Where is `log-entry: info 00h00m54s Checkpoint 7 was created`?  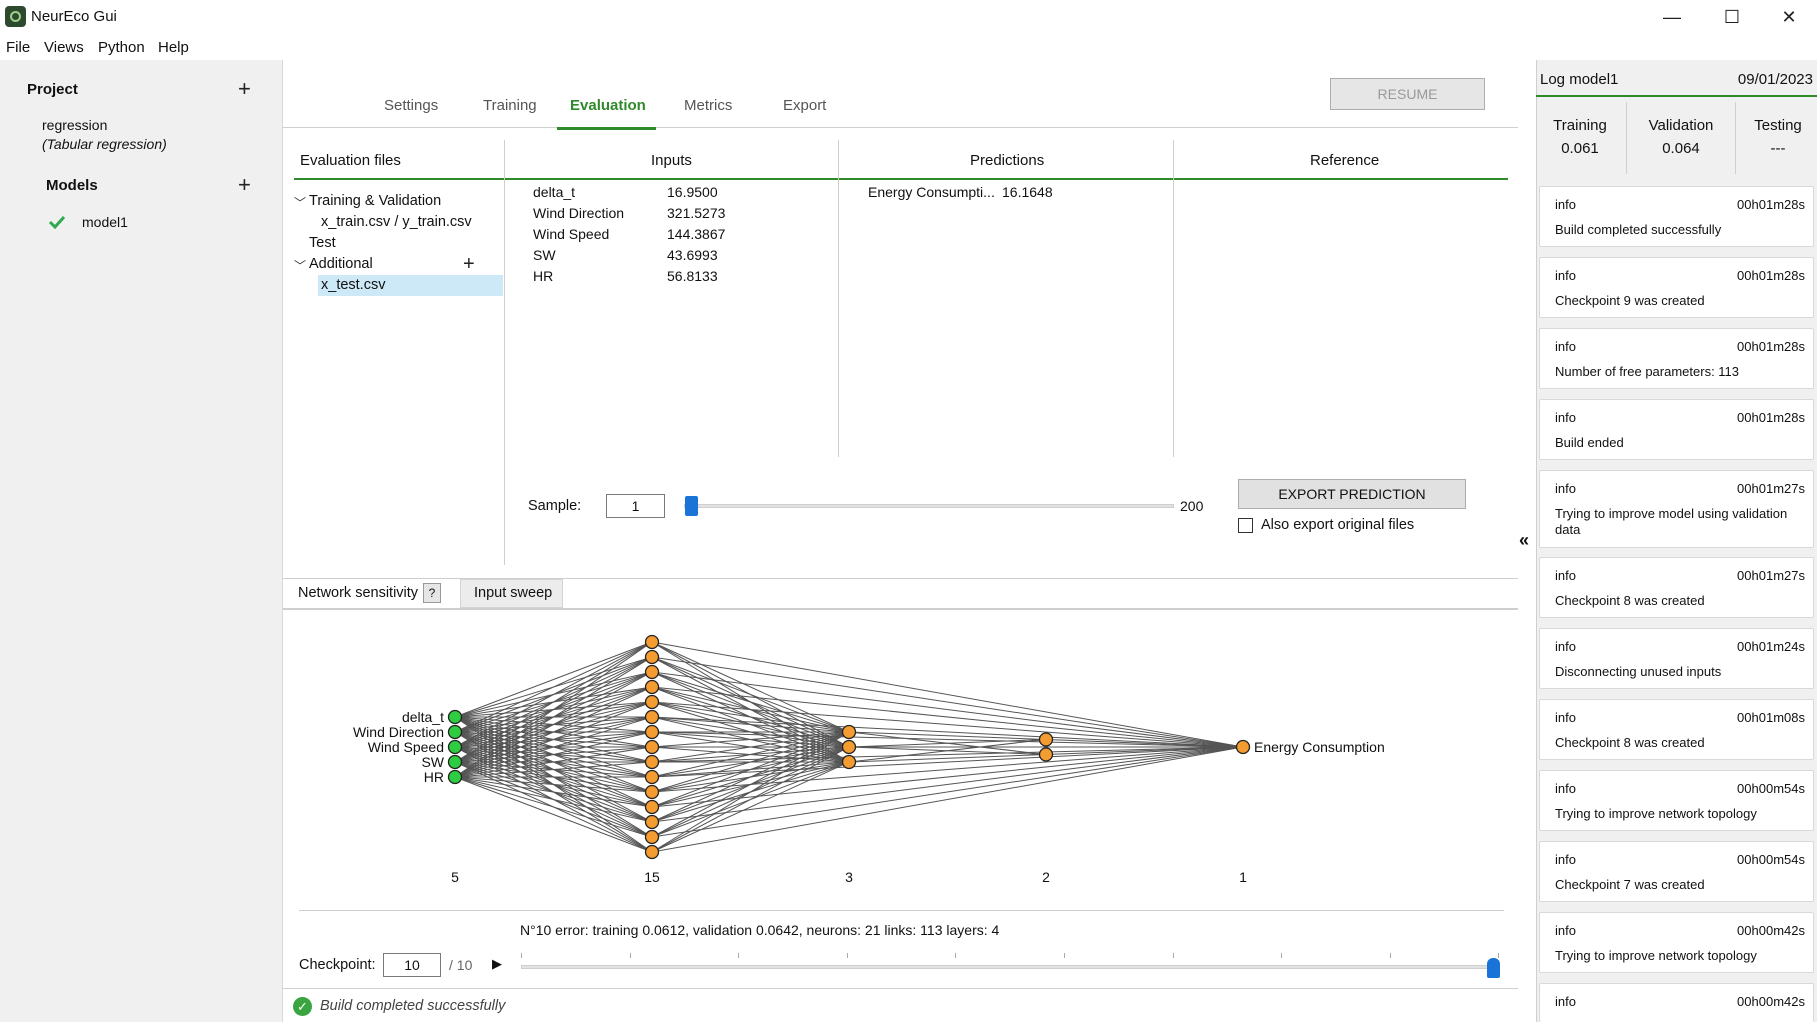
log-entry: info 00h00m54s Checkpoint 7 was created is located at coordinates (1676, 871).